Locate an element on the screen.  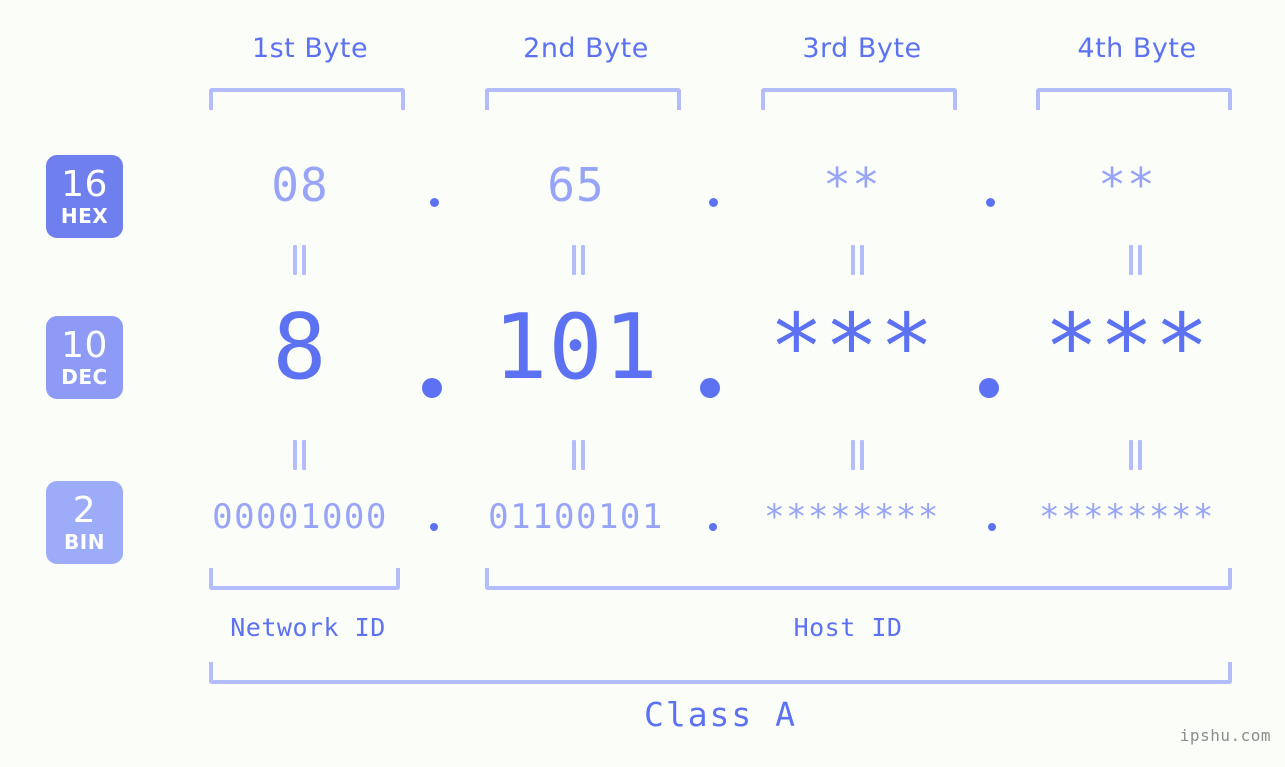
base-badge-hex-number: 16 is located at coordinates (84, 184).